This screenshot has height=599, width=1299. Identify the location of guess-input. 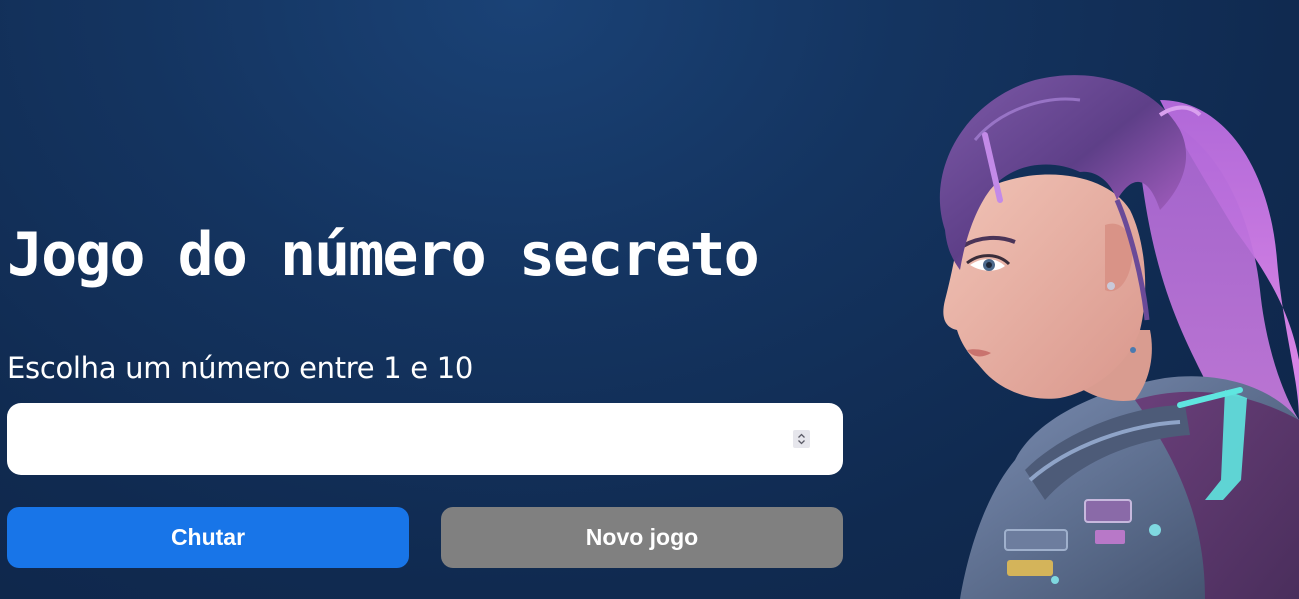
(387, 439).